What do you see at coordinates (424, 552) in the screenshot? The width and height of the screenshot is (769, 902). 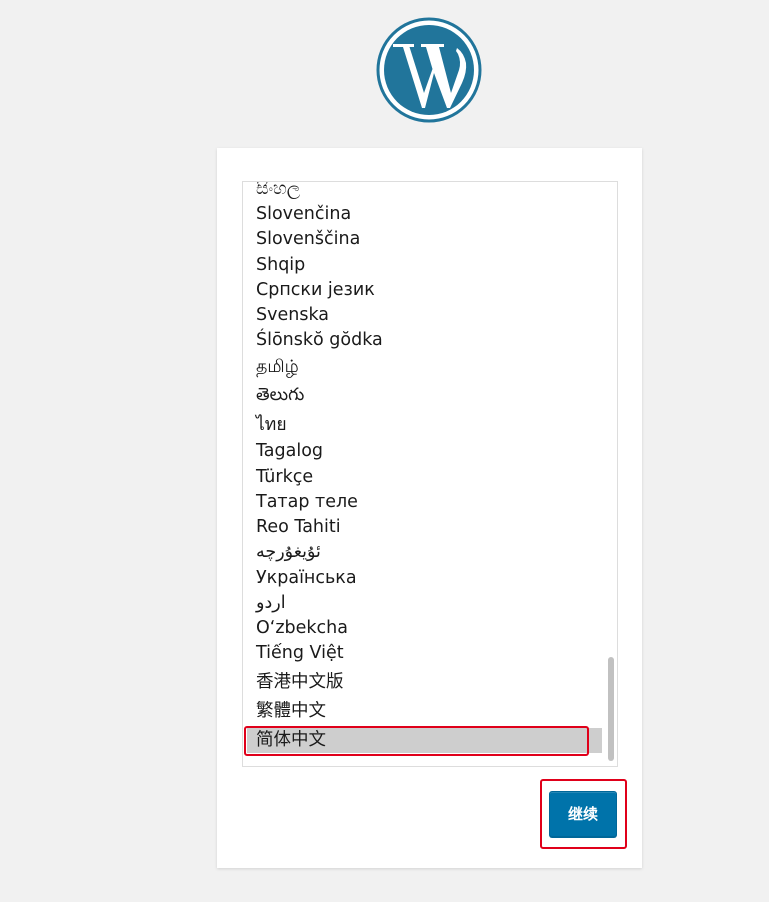 I see `language-option: ئۇيغۇرچە` at bounding box center [424, 552].